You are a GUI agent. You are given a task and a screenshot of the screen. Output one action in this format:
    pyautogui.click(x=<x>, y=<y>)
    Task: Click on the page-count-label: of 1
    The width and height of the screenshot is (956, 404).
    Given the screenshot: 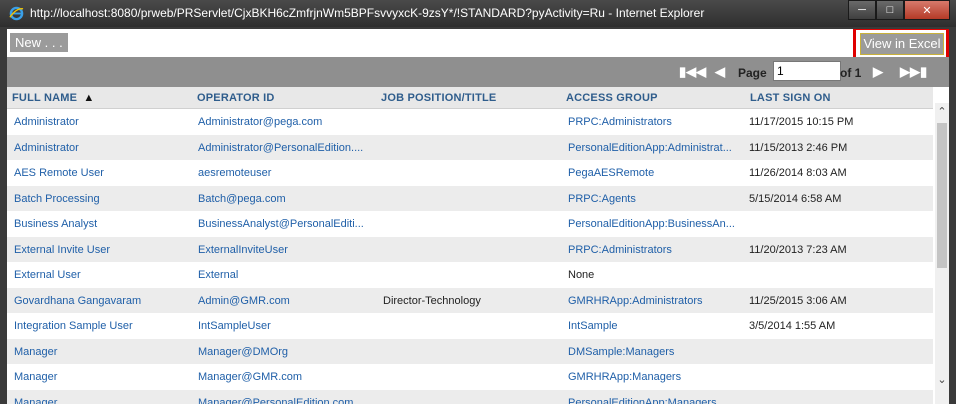 What is the action you would take?
    pyautogui.click(x=851, y=73)
    